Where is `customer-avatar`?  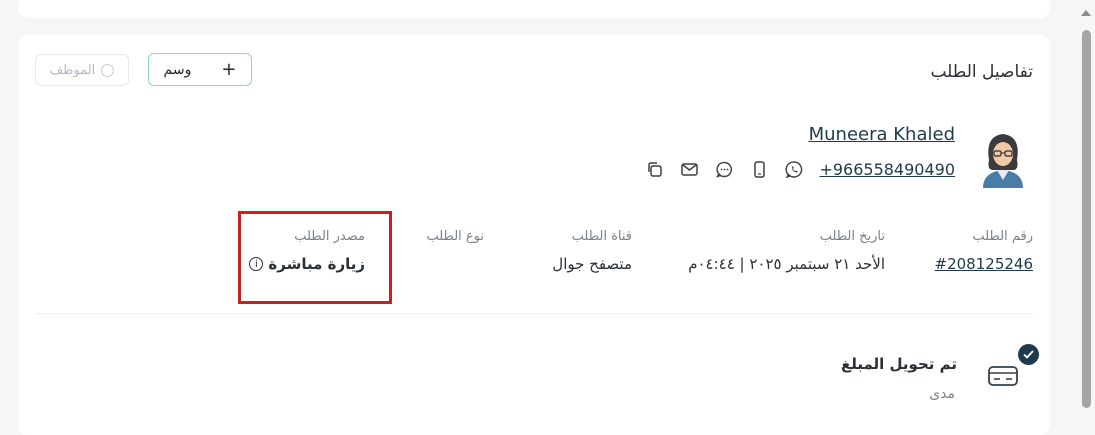 customer-avatar is located at coordinates (1003, 161).